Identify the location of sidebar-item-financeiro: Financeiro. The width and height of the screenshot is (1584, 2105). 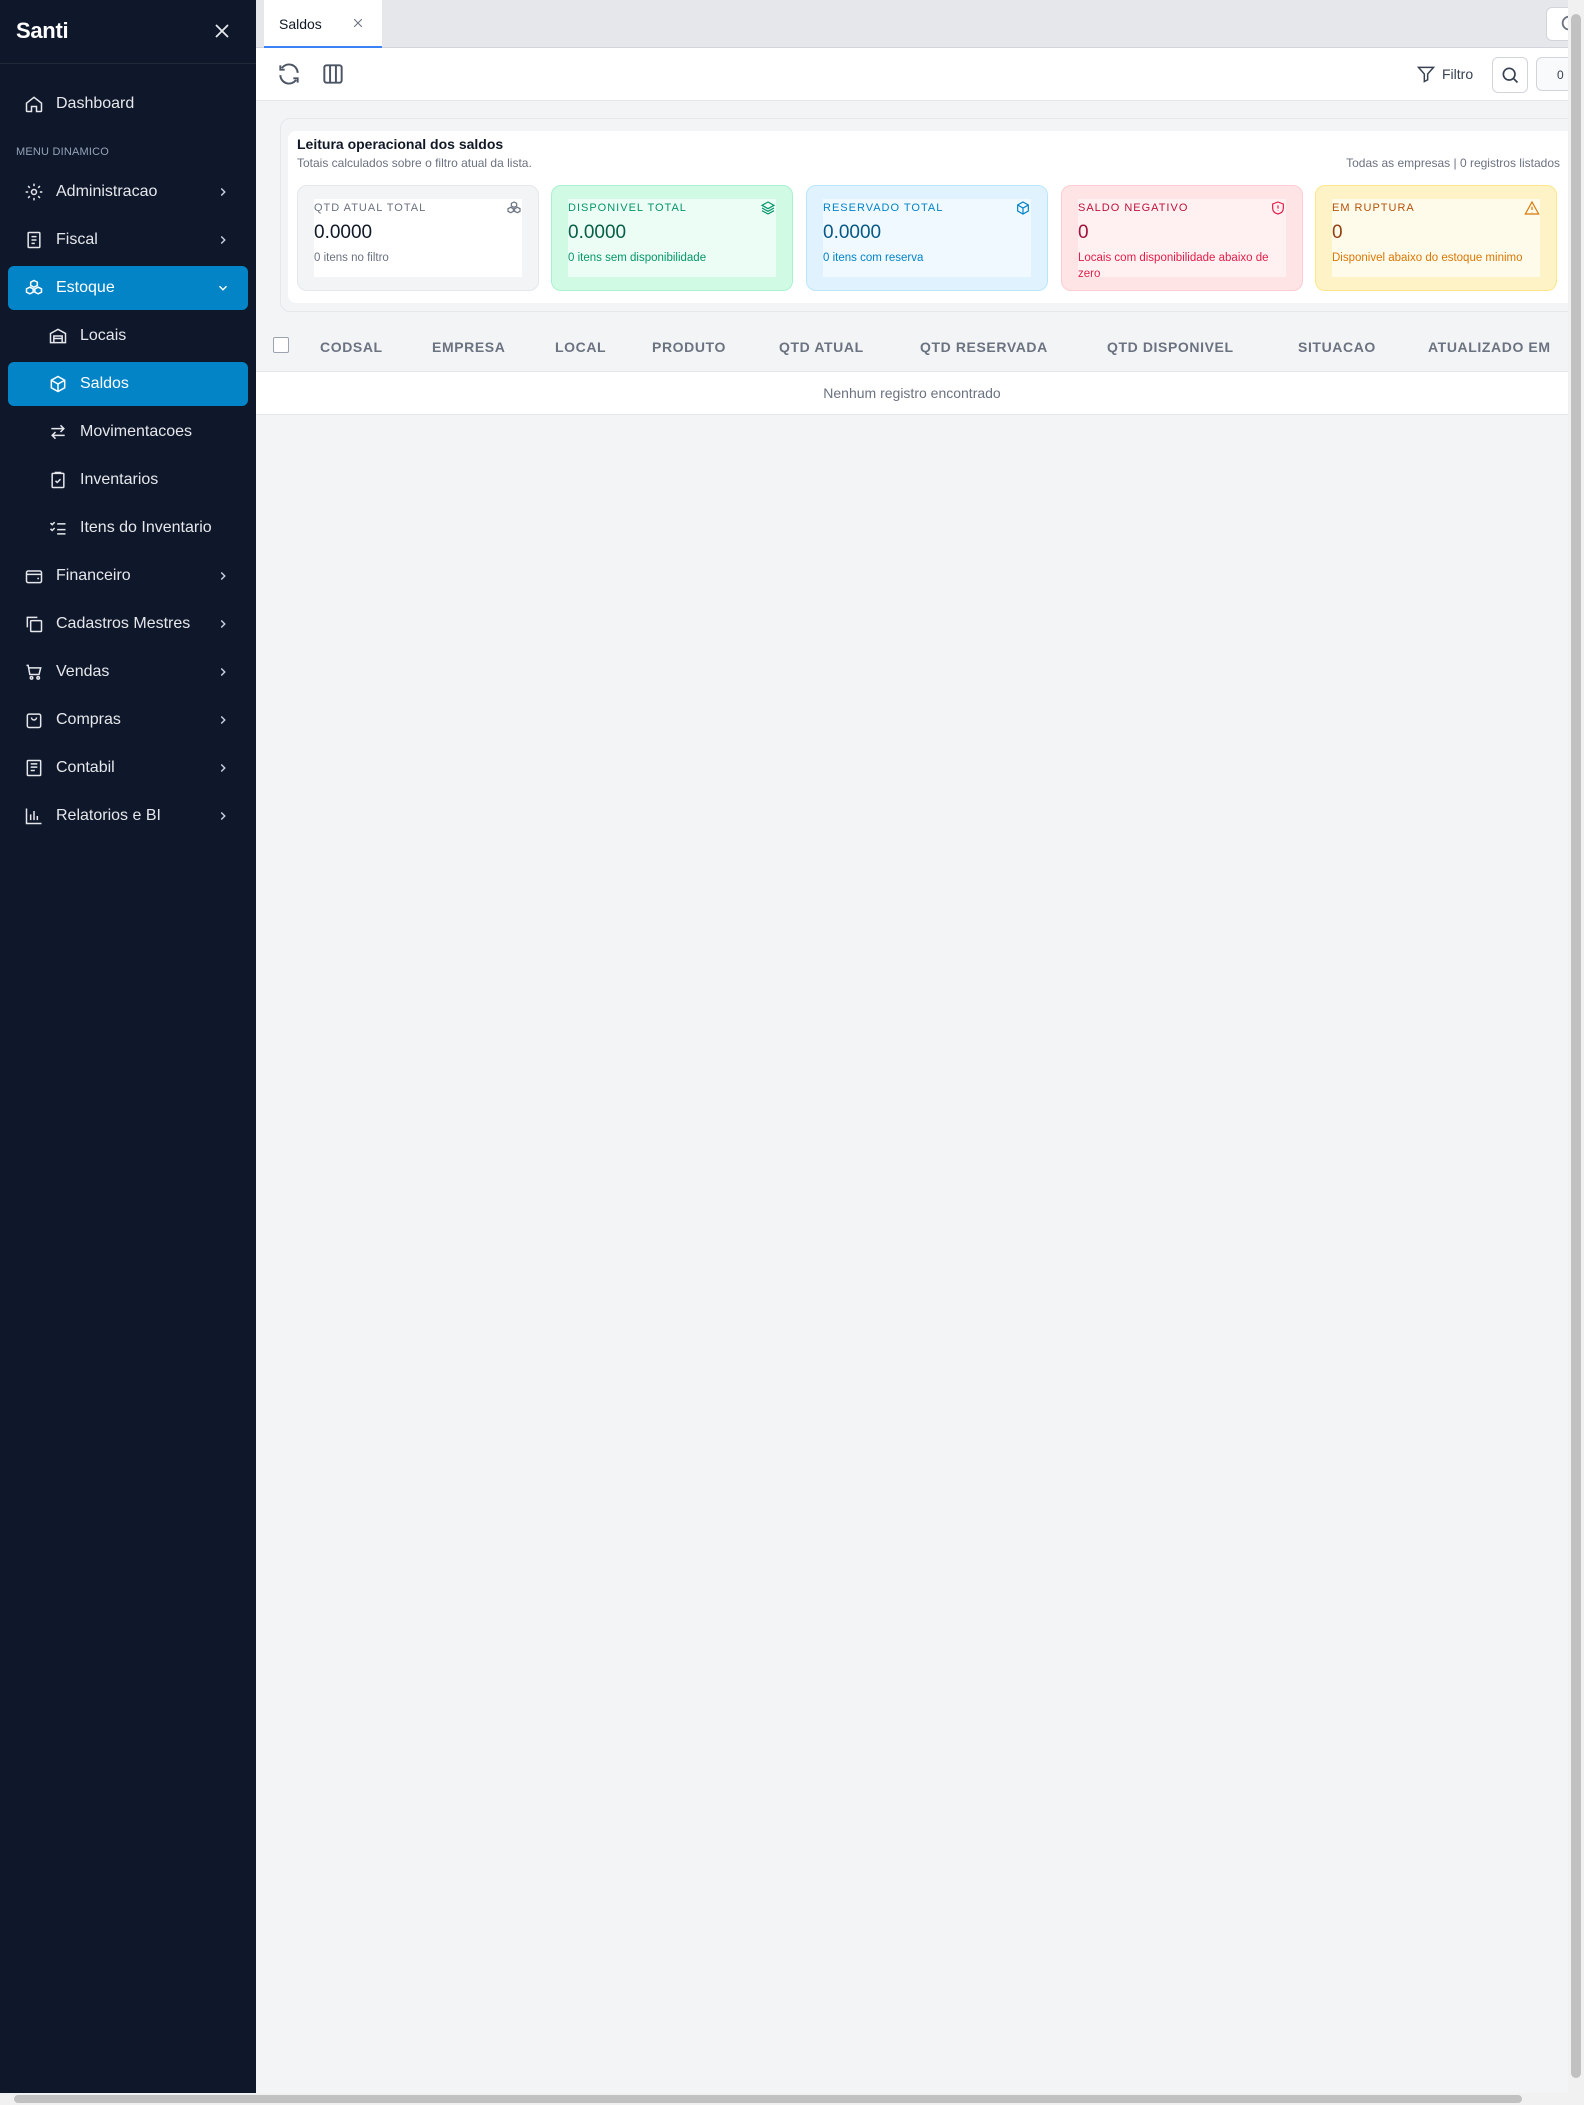
(128, 576).